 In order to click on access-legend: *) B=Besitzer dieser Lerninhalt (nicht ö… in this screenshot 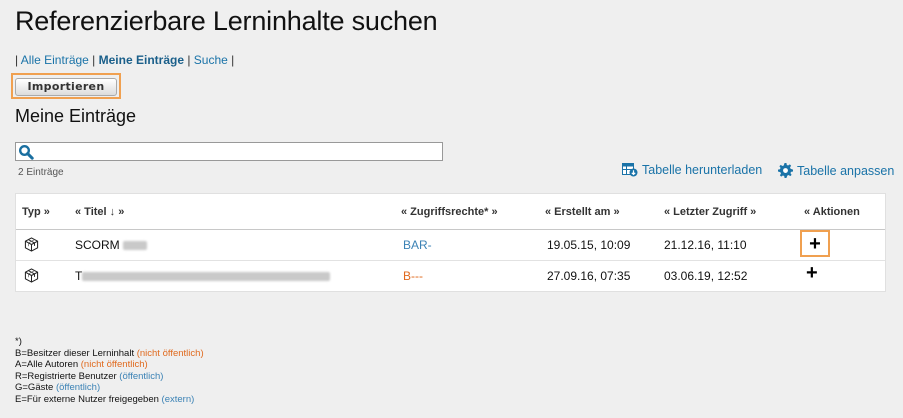, I will do `click(109, 370)`.